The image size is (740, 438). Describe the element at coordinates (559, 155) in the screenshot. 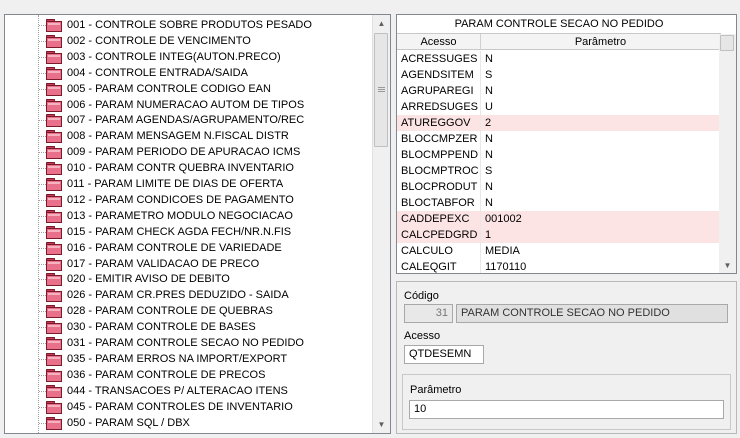

I see `grid-row: BLOCMPPEND N` at that location.